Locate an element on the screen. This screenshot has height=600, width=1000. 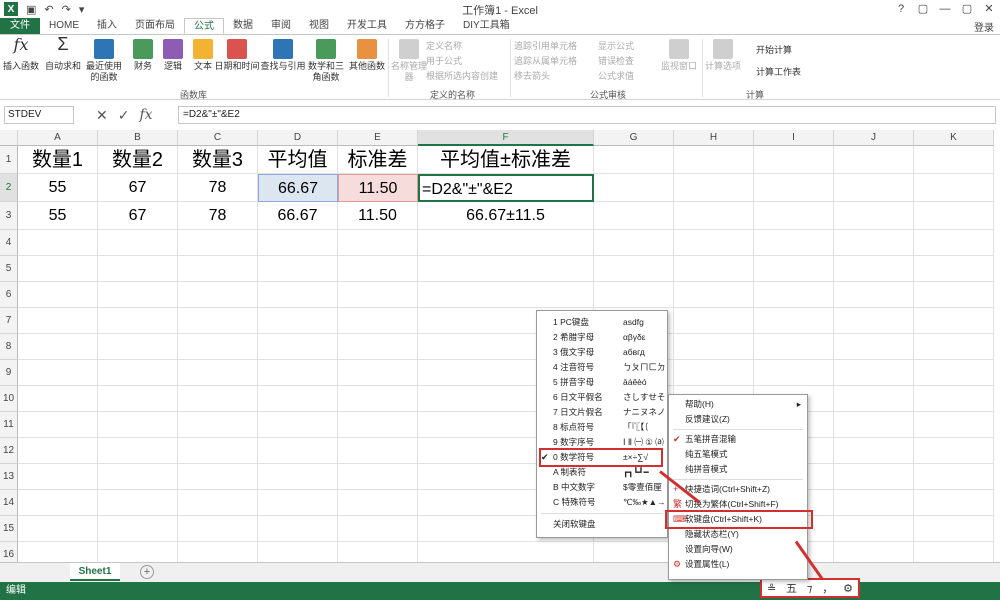
ime-punct-icon: ， is located at coordinates (827, 588).